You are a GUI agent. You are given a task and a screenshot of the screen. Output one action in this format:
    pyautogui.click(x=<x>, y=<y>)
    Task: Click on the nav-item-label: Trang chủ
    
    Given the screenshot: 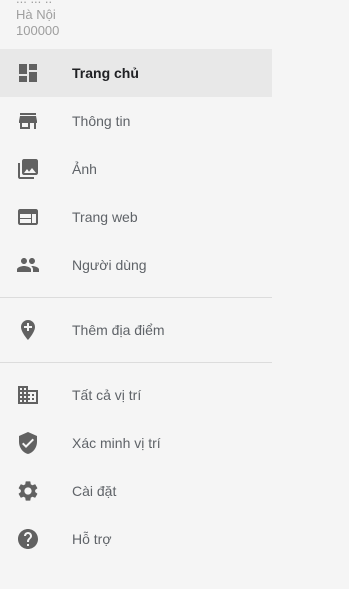 What is the action you would take?
    pyautogui.click(x=105, y=73)
    